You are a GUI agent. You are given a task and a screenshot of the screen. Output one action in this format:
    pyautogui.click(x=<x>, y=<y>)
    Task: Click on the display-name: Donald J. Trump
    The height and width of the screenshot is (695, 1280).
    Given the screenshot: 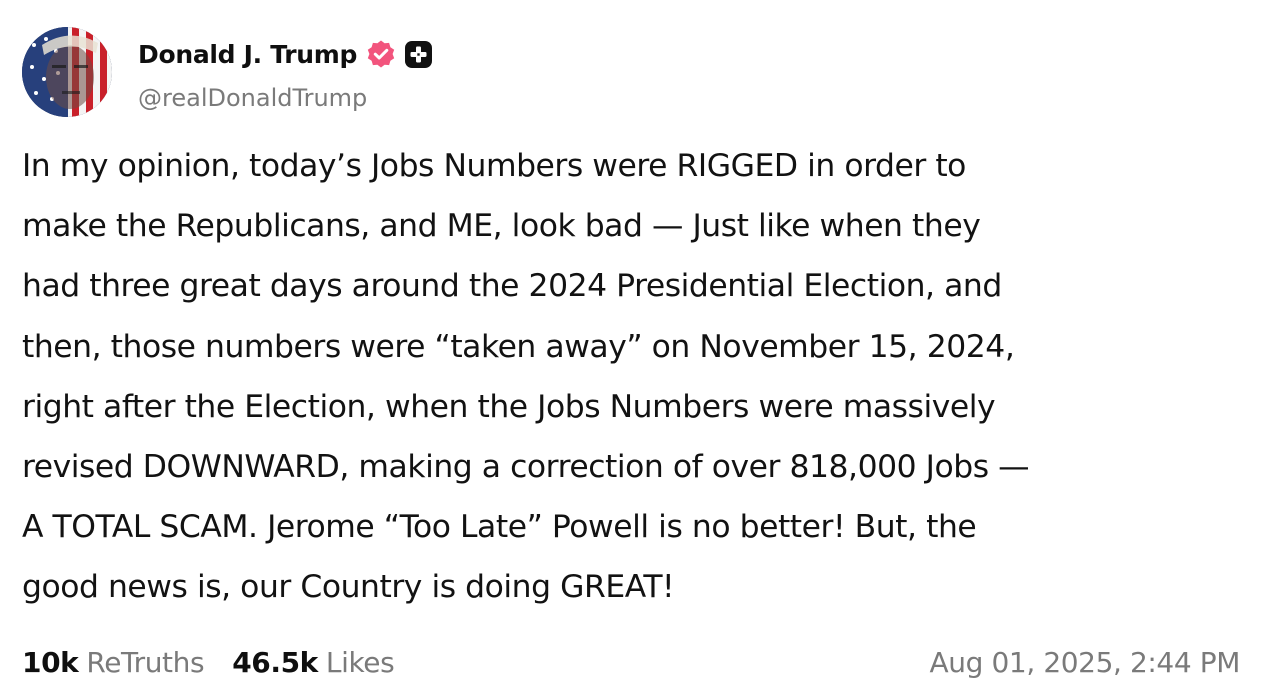 What is the action you would take?
    pyautogui.click(x=247, y=54)
    